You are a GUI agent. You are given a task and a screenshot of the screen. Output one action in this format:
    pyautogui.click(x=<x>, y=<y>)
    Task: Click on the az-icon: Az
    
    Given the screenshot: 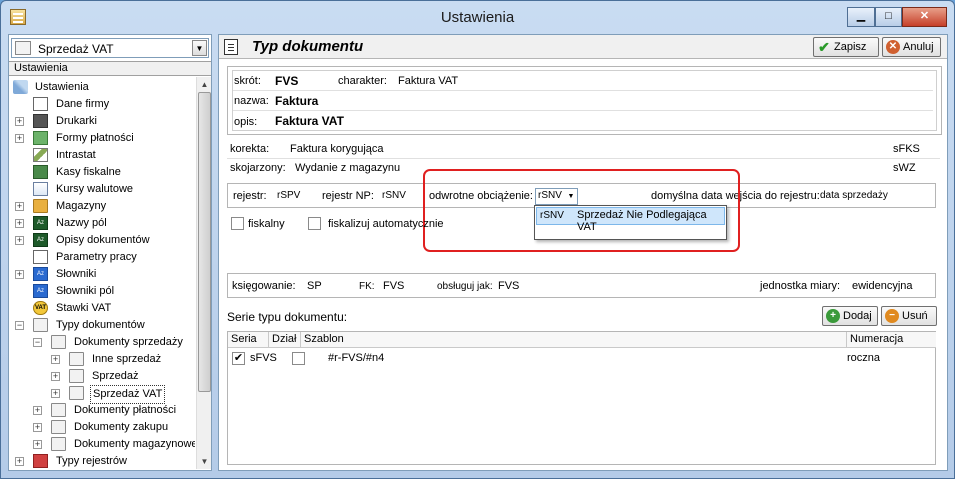 What is the action you would take?
    pyautogui.click(x=40, y=240)
    